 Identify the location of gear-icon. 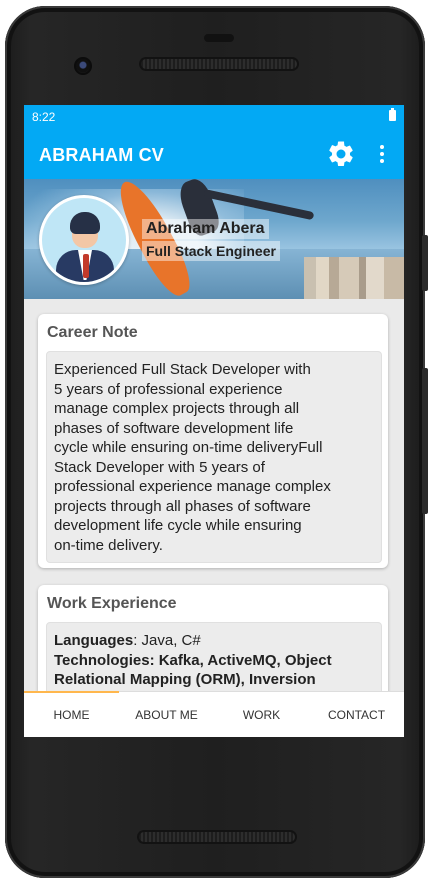
(341, 154).